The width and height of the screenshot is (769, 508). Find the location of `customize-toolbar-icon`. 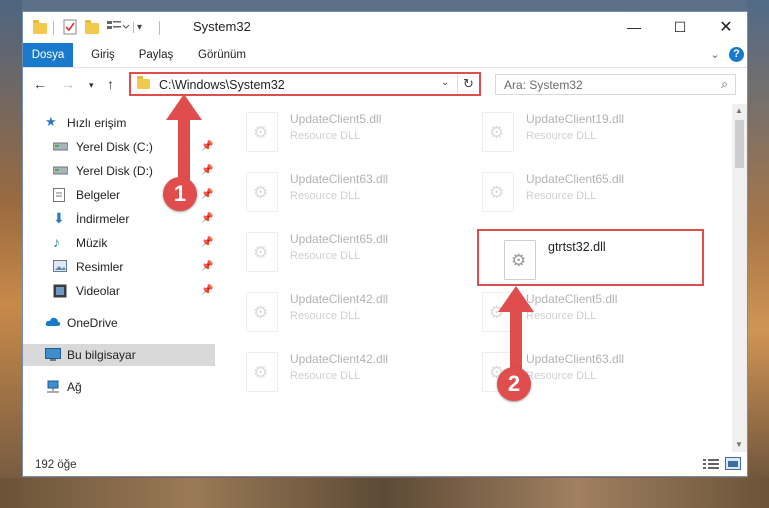

customize-toolbar-icon is located at coordinates (122, 28).